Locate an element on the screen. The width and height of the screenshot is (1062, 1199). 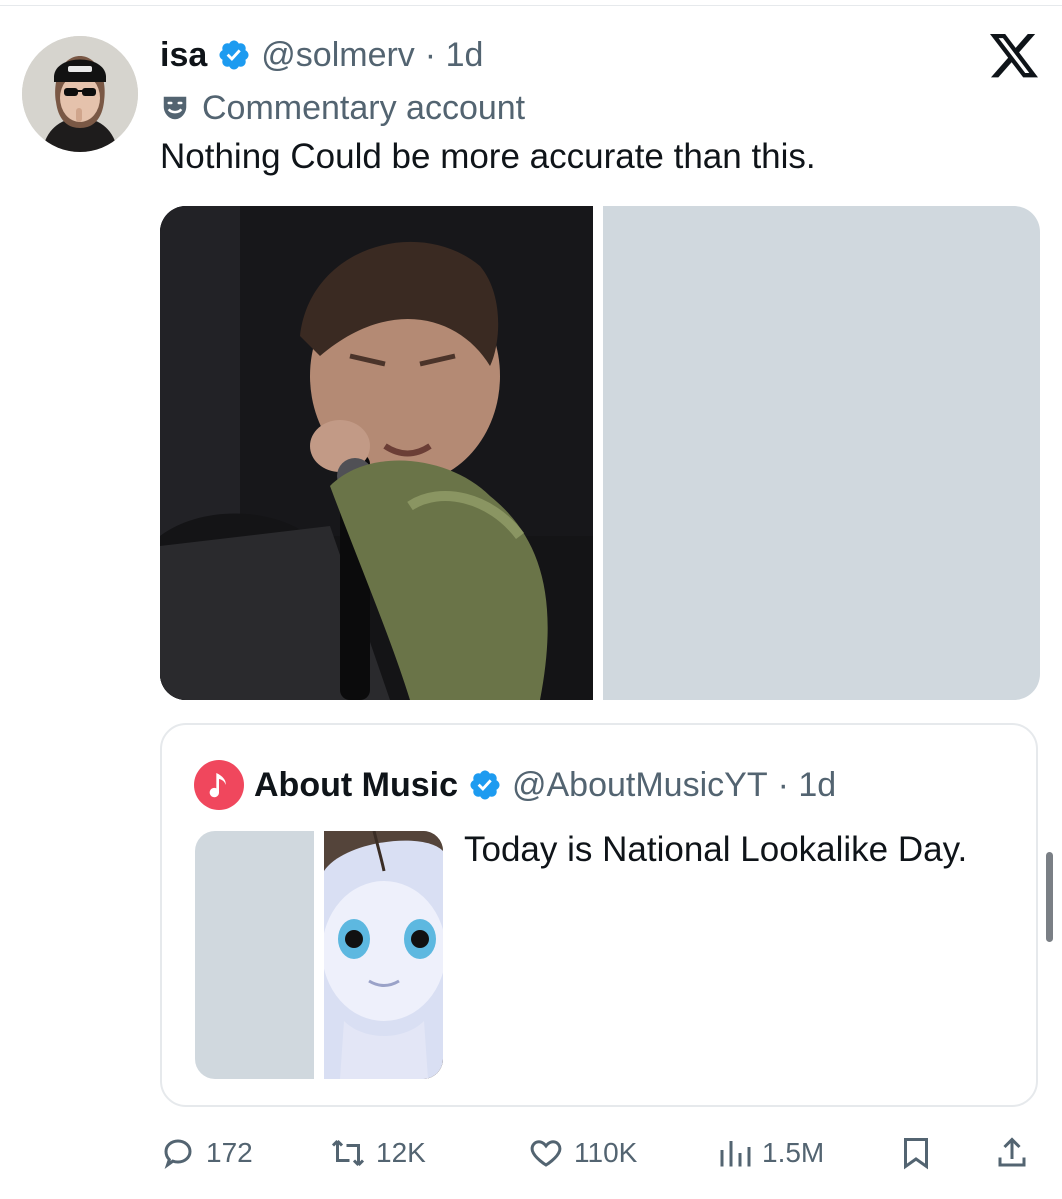
author-name: isa is located at coordinates (183, 55).